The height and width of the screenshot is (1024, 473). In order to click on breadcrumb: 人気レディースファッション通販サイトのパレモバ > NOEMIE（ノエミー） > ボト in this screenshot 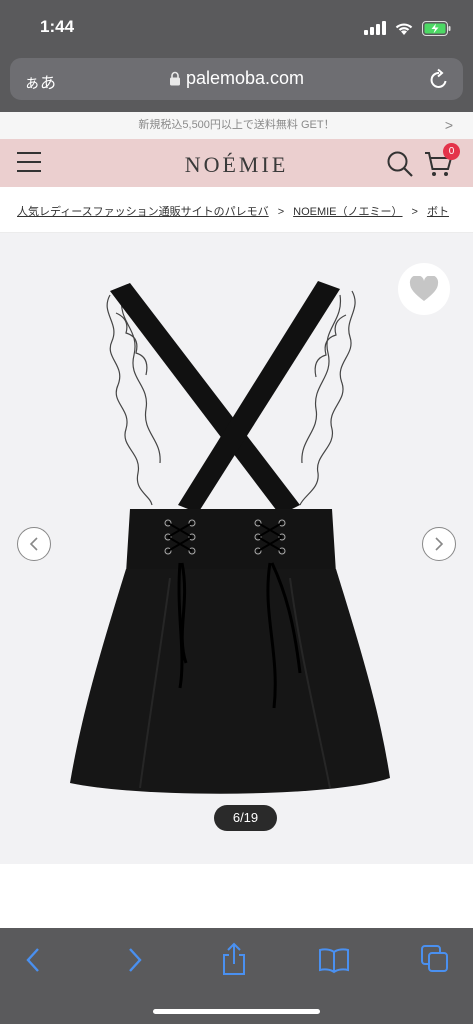, I will do `click(236, 210)`.